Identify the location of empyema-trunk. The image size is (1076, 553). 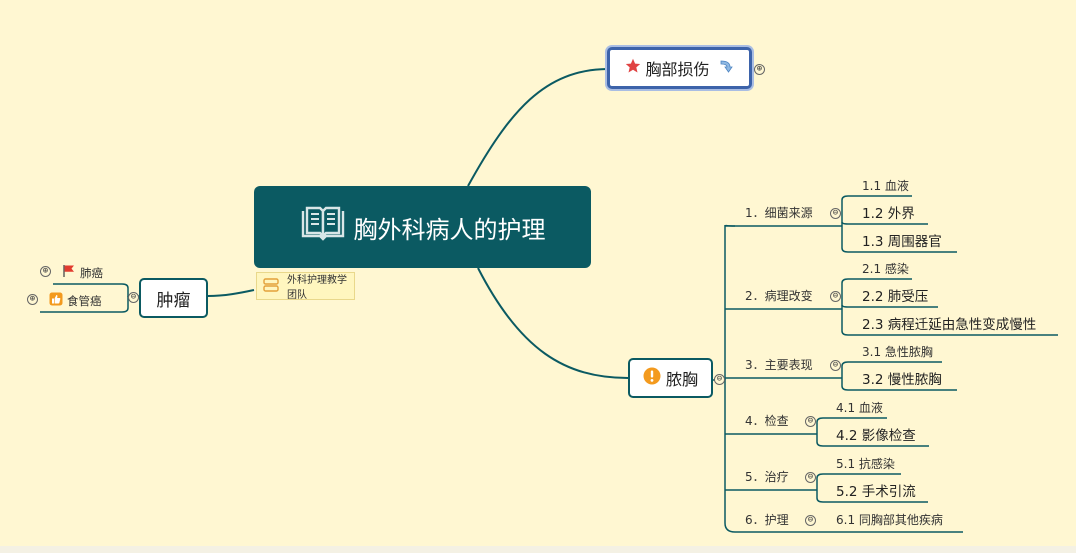
(730, 302).